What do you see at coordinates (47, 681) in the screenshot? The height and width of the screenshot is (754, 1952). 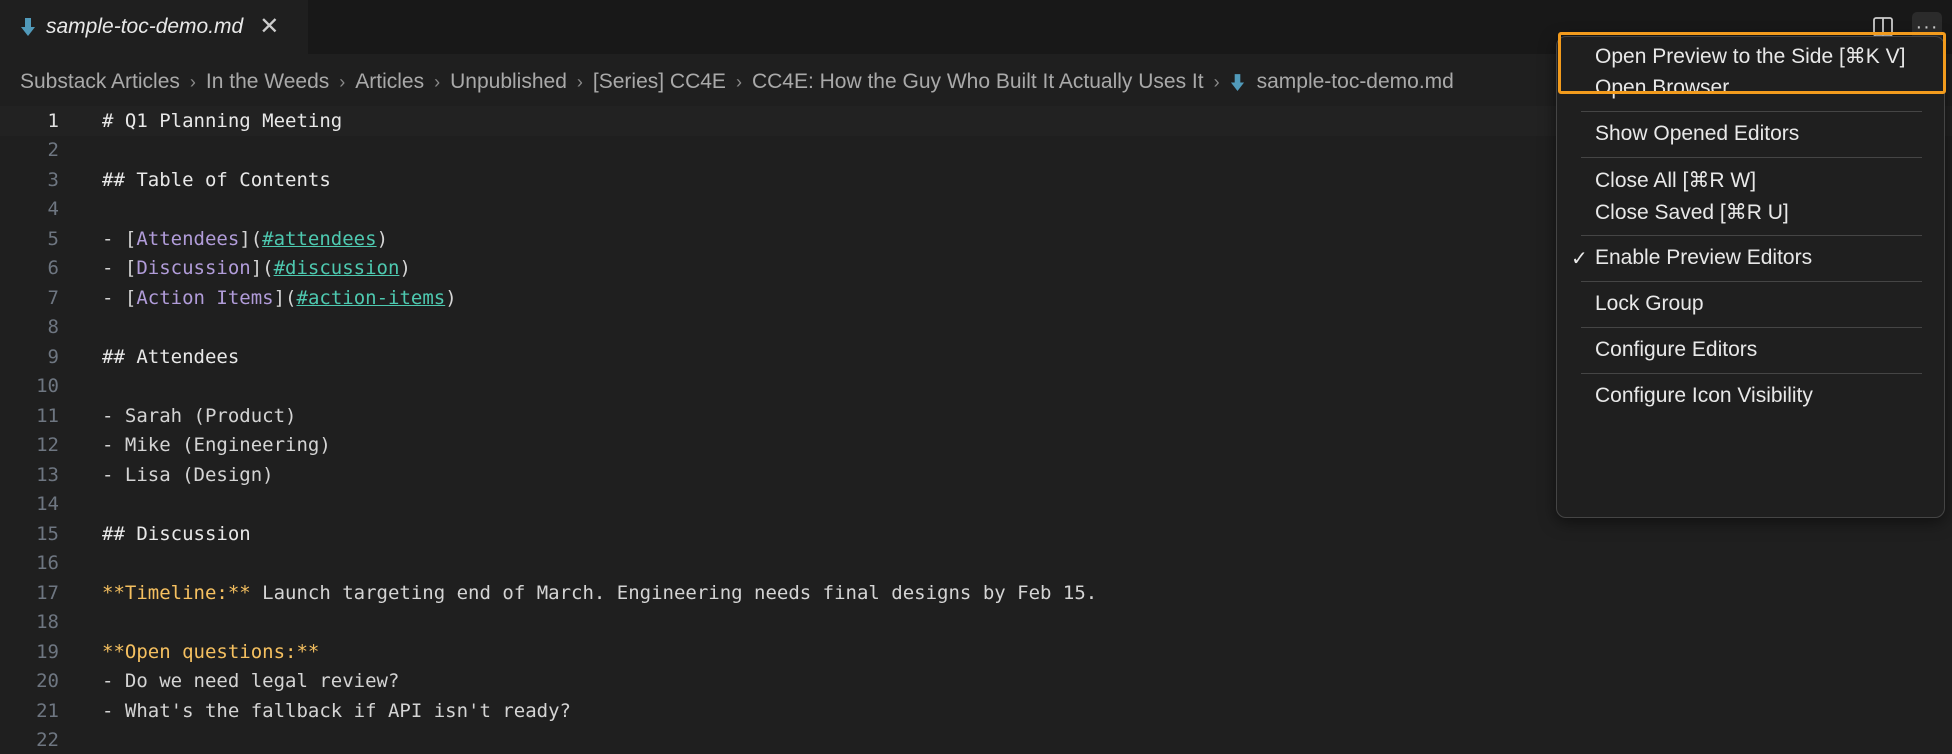 I see `line-number: 20` at bounding box center [47, 681].